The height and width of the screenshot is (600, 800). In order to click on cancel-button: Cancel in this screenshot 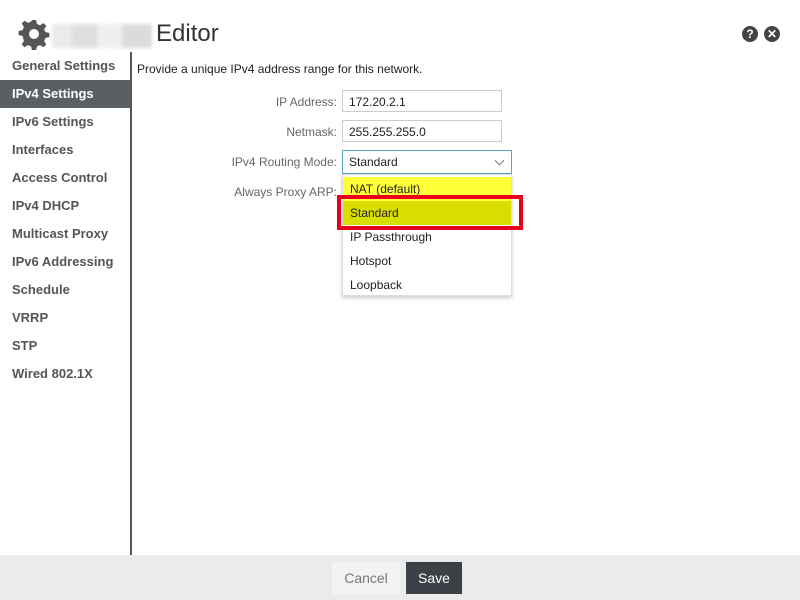, I will do `click(366, 578)`.